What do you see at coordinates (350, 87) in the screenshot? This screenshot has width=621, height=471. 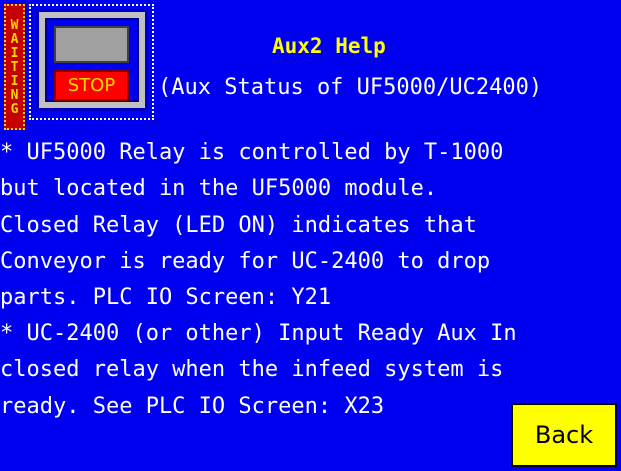 I see `page-subtitle: (Aux Status of UF5000/UC2400)` at bounding box center [350, 87].